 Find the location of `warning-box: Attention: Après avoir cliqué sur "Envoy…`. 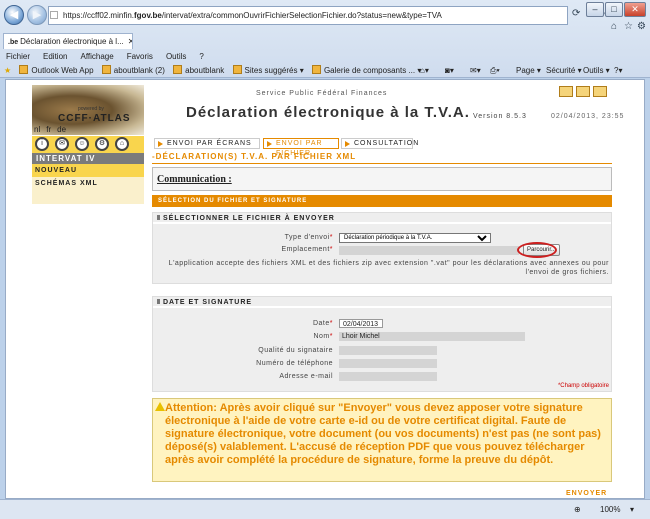

warning-box: Attention: Après avoir cliqué sur "Envoy… is located at coordinates (382, 440).